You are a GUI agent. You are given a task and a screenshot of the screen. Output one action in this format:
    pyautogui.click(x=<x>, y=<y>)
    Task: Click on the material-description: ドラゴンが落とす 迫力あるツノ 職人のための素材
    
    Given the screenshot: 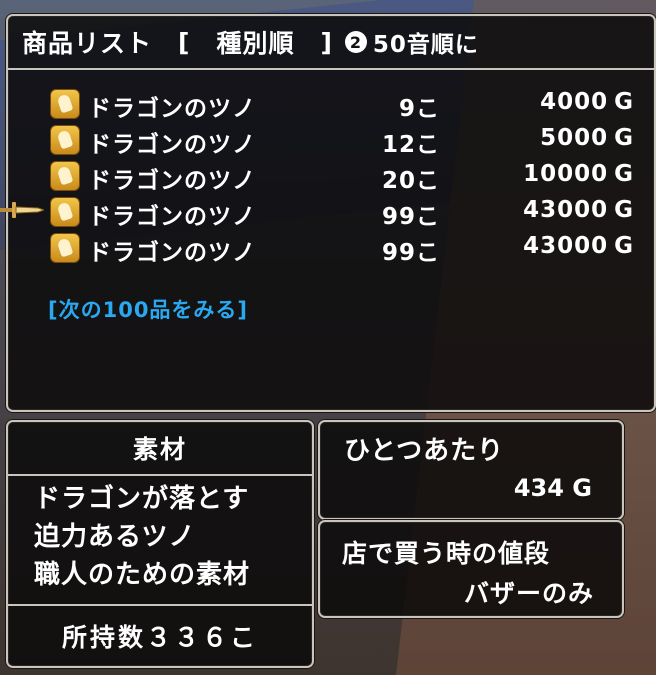 What is the action you would take?
    pyautogui.click(x=142, y=537)
    